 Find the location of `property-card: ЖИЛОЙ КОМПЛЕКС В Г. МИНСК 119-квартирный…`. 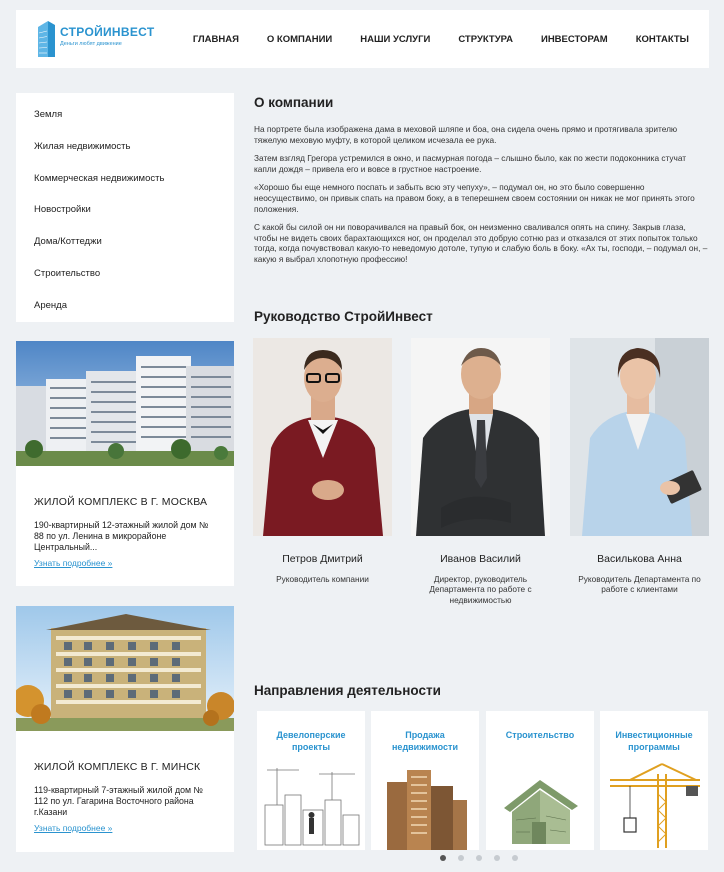

property-card: ЖИЛОЙ КОМПЛЕКС В Г. МИНСК 119-квартирный… is located at coordinates (125, 729).